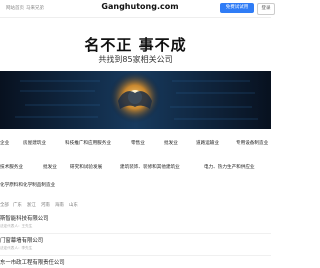 This screenshot has width=320, height=268. What do you see at coordinates (138, 143) in the screenshot?
I see `category-item: 零售业` at bounding box center [138, 143].